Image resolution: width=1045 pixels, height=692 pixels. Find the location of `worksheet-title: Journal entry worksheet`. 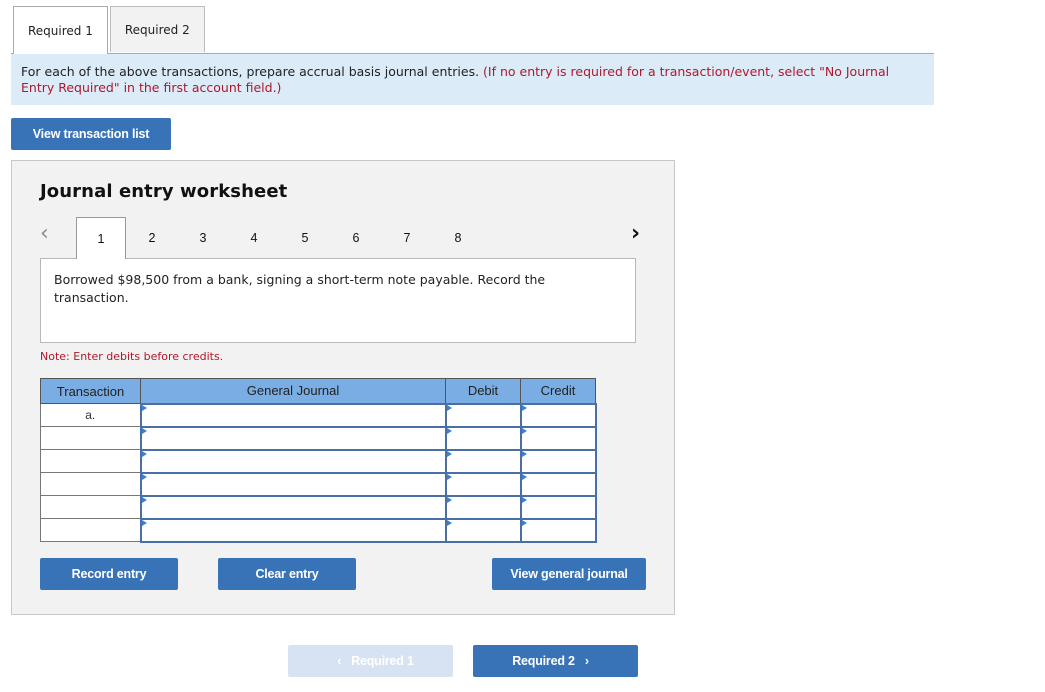

worksheet-title: Journal entry worksheet is located at coordinates (164, 191).